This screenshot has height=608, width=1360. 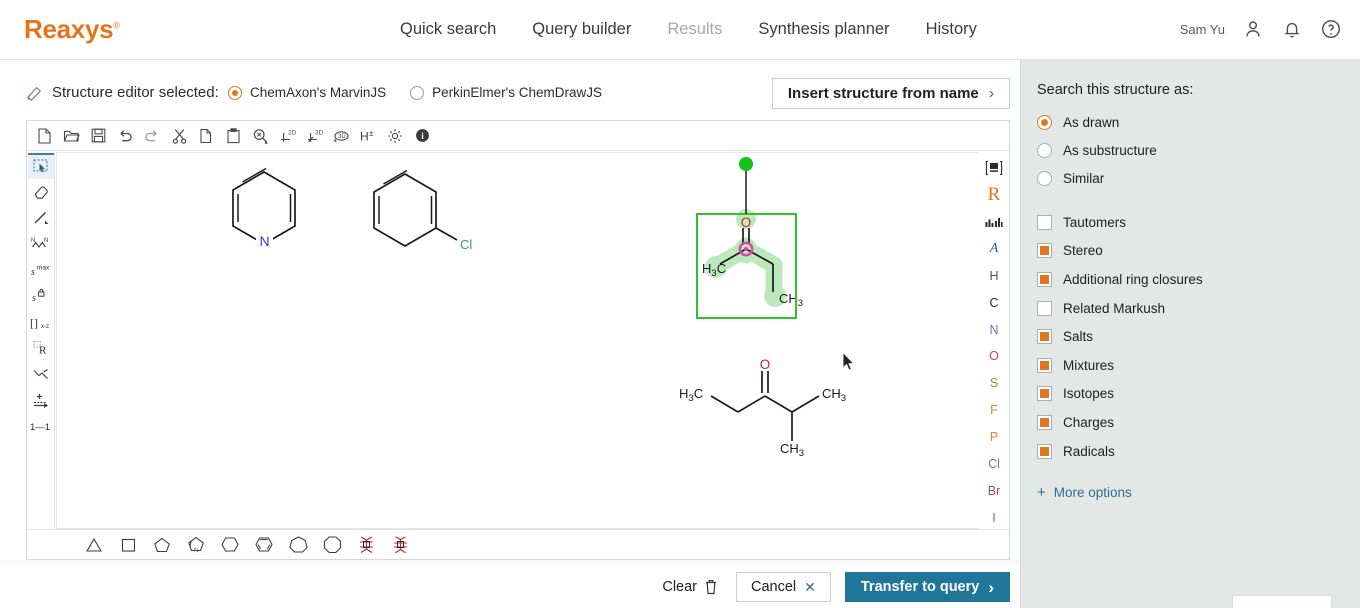 I want to click on open-file-icon, so click(x=71, y=136).